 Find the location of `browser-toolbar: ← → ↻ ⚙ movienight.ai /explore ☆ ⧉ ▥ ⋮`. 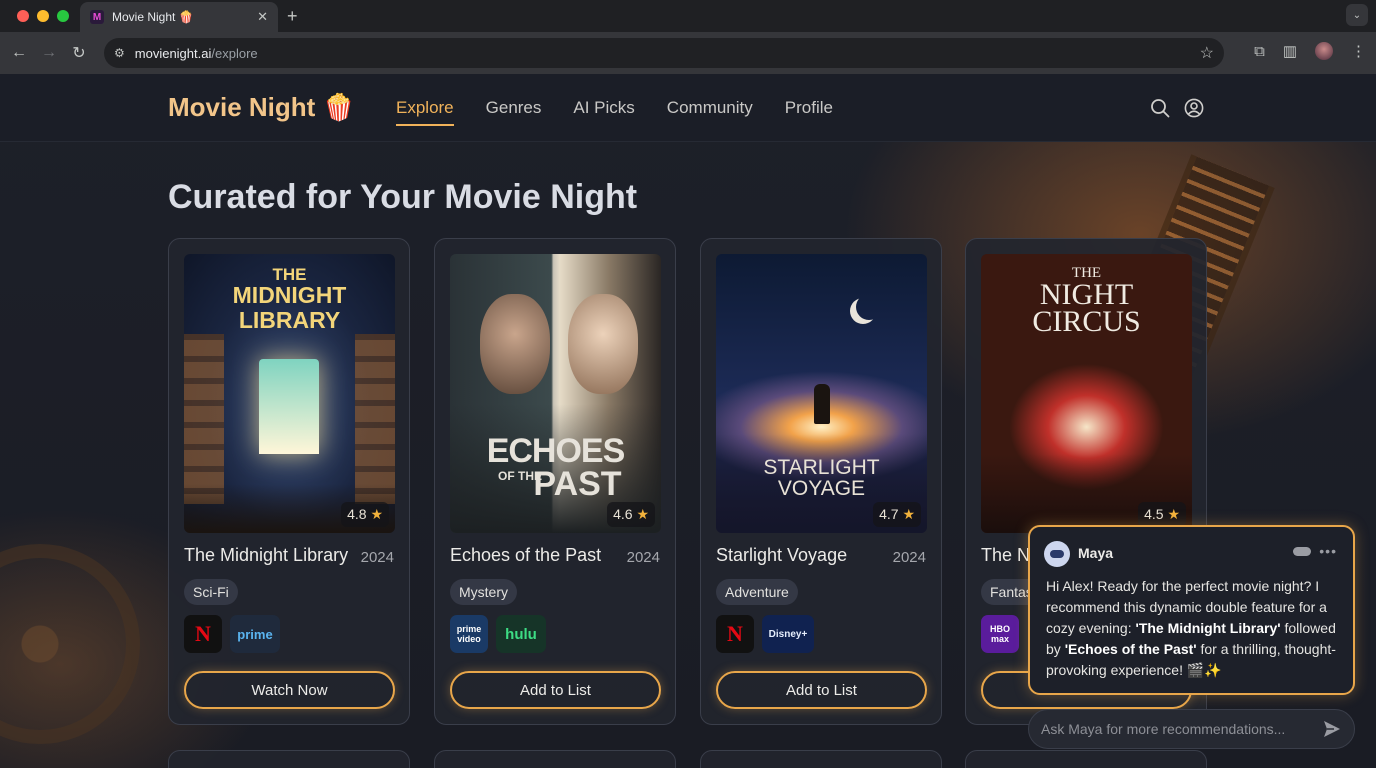

browser-toolbar: ← → ↻ ⚙ movienight.ai /explore ☆ ⧉ ▥ ⋮ is located at coordinates (688, 53).